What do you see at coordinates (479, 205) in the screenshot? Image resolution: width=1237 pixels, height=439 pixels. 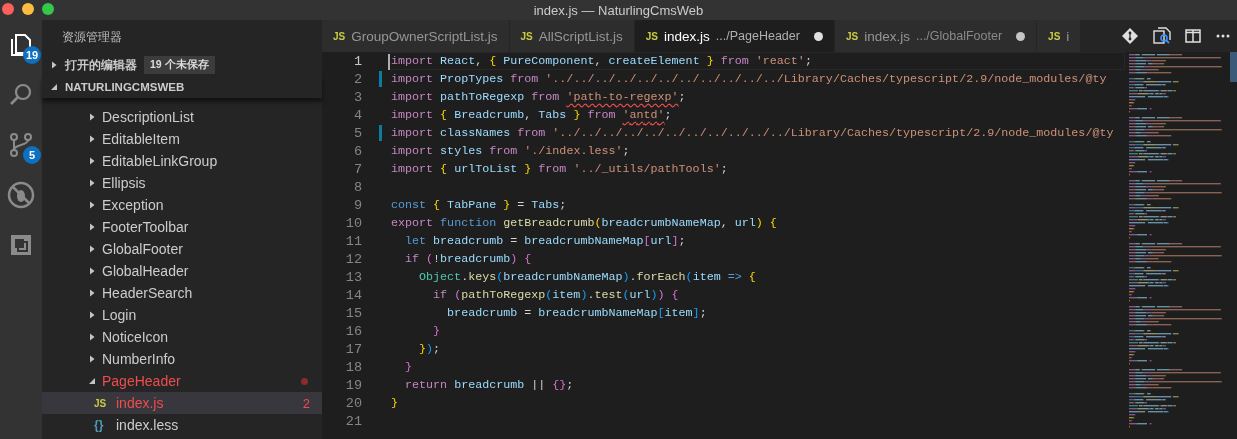 I see `code-line: const { TabPane } = Tabs;` at bounding box center [479, 205].